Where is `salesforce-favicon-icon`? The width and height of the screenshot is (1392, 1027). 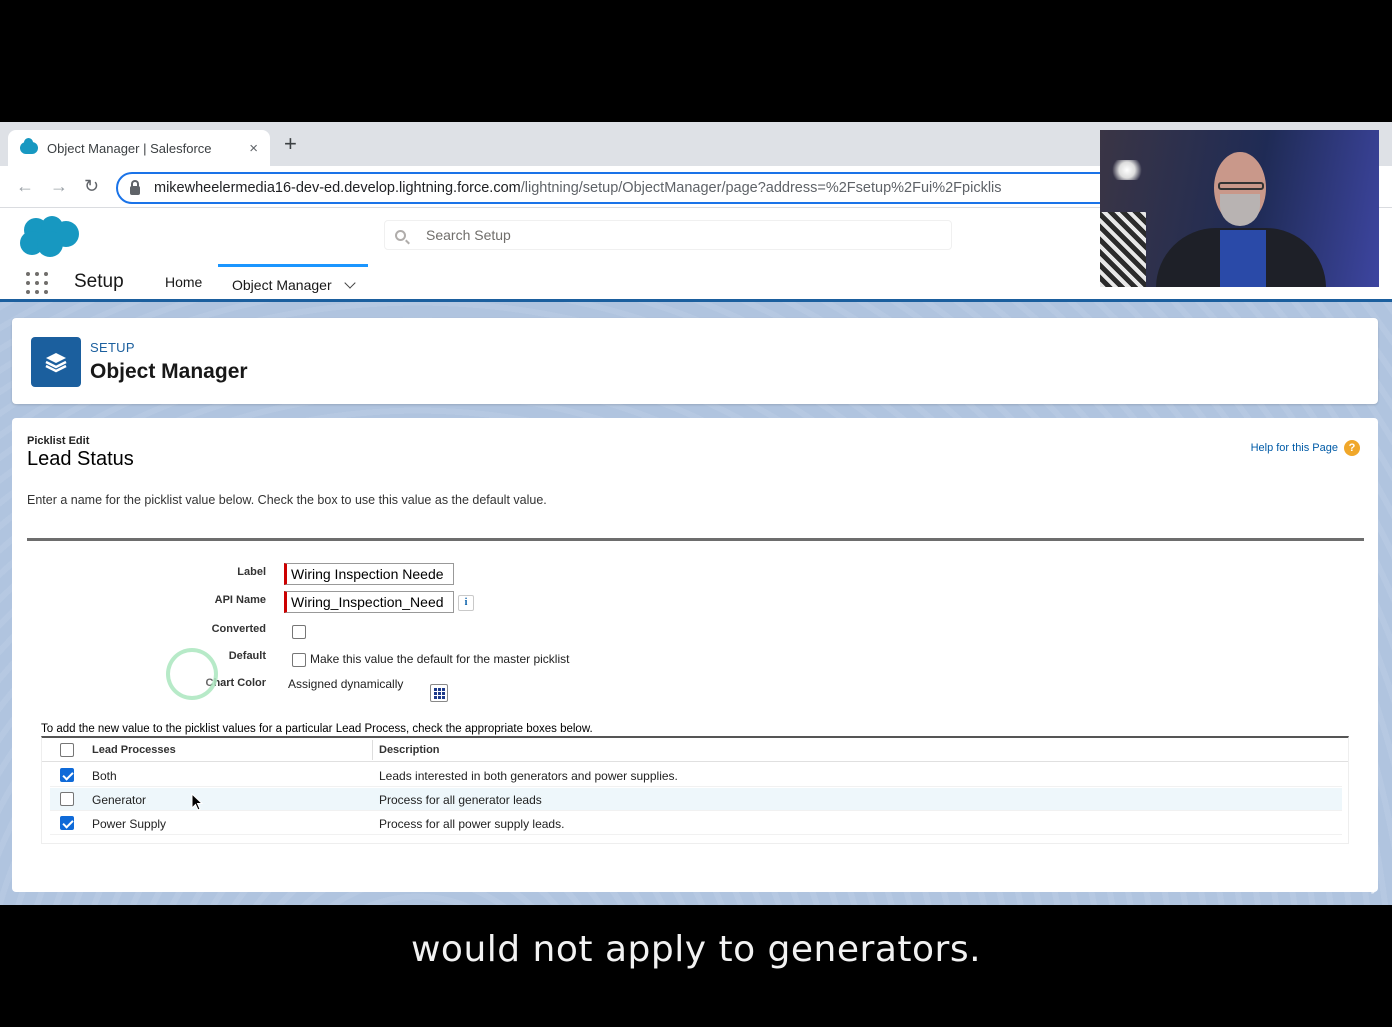
salesforce-favicon-icon is located at coordinates (29, 146).